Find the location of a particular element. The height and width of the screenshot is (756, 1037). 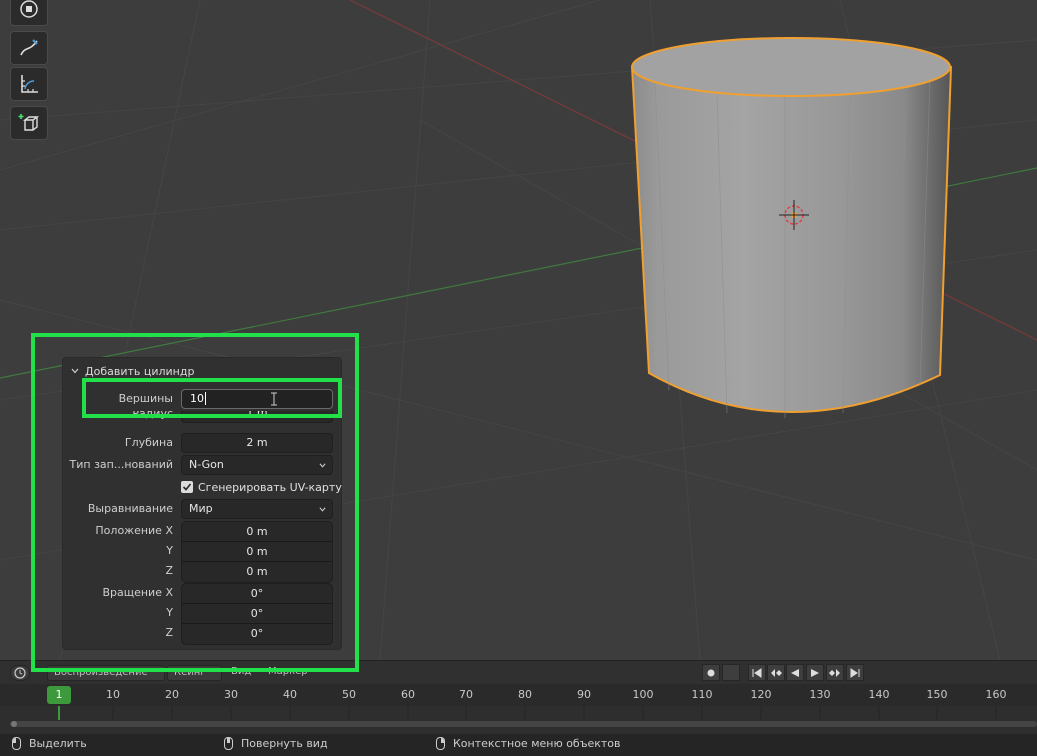

tool-annotate is located at coordinates (29, 48).